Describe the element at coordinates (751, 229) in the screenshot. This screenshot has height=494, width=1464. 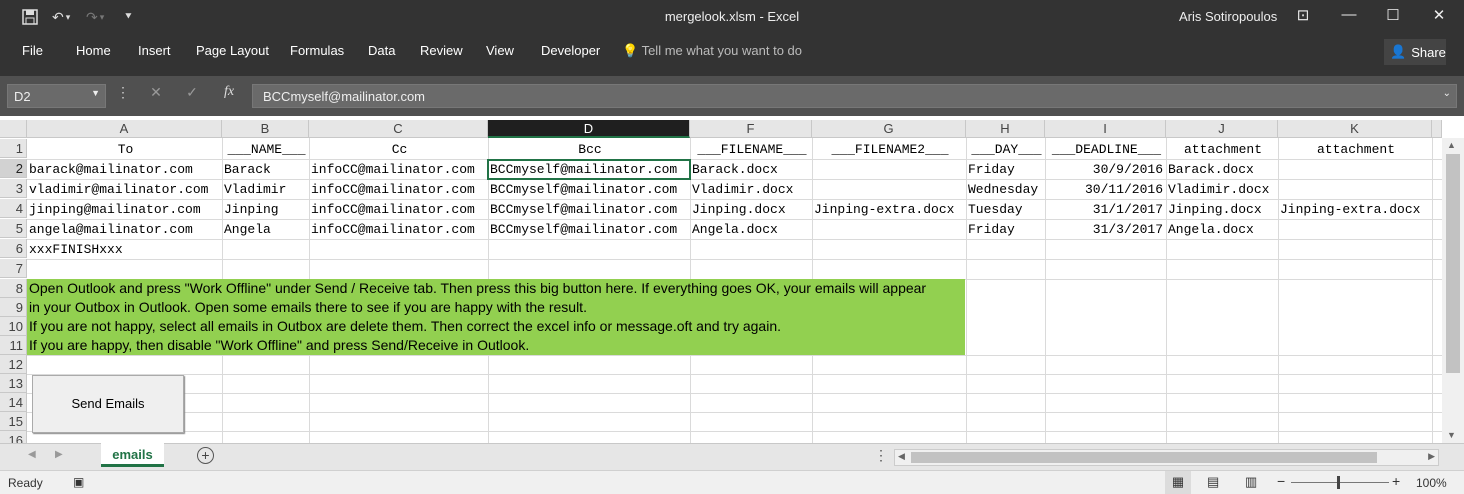
I see `cell-f5: Angela.docx` at that location.